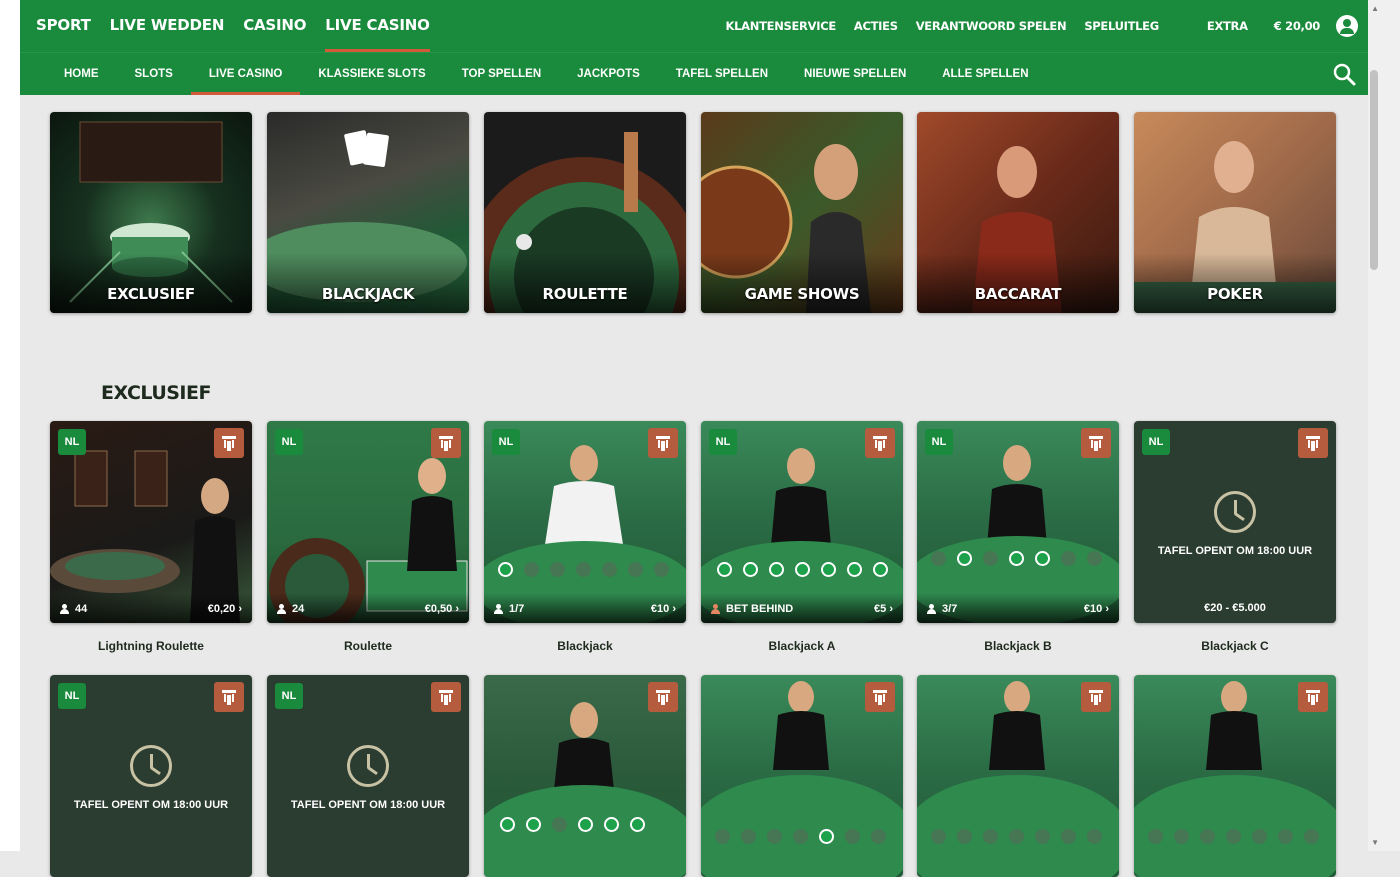 This screenshot has width=1400, height=877. I want to click on game-title: Blackjack C, so click(1235, 646).